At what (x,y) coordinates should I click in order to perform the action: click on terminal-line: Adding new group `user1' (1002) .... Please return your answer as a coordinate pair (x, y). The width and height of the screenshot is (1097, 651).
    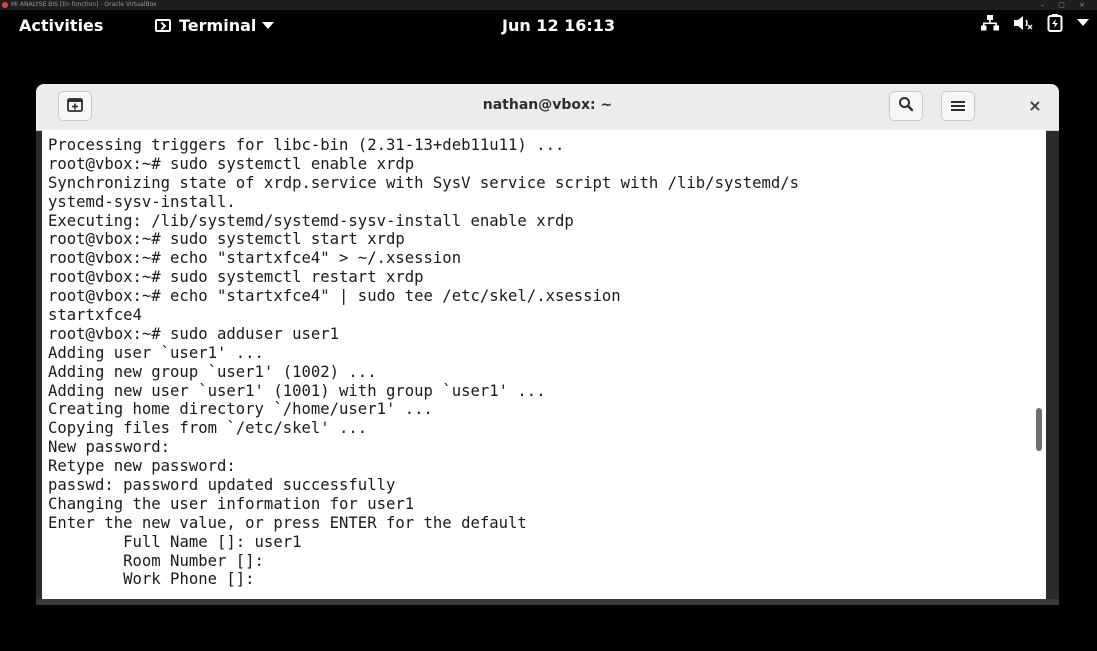
    Looking at the image, I should click on (212, 371).